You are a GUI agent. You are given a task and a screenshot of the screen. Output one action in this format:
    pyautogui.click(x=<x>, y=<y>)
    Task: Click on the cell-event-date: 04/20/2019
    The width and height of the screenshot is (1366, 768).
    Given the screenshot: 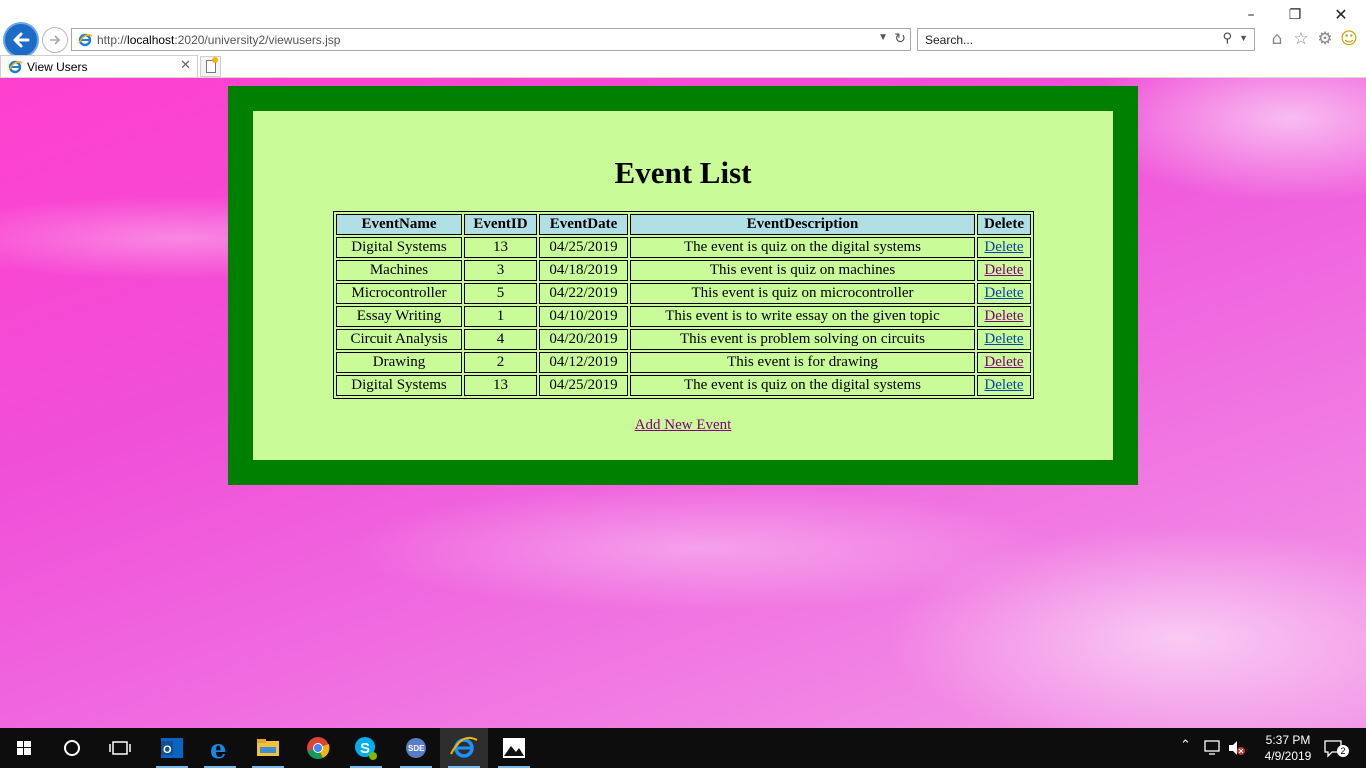 What is the action you would take?
    pyautogui.click(x=583, y=339)
    